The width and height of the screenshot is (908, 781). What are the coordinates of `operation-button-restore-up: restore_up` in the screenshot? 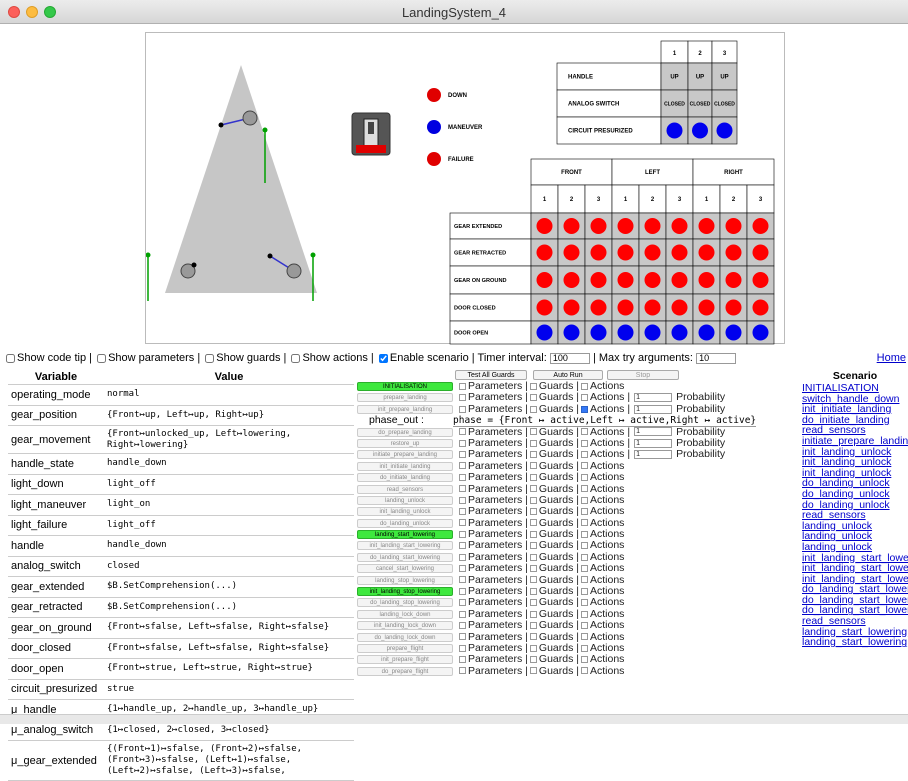 It's located at (405, 443).